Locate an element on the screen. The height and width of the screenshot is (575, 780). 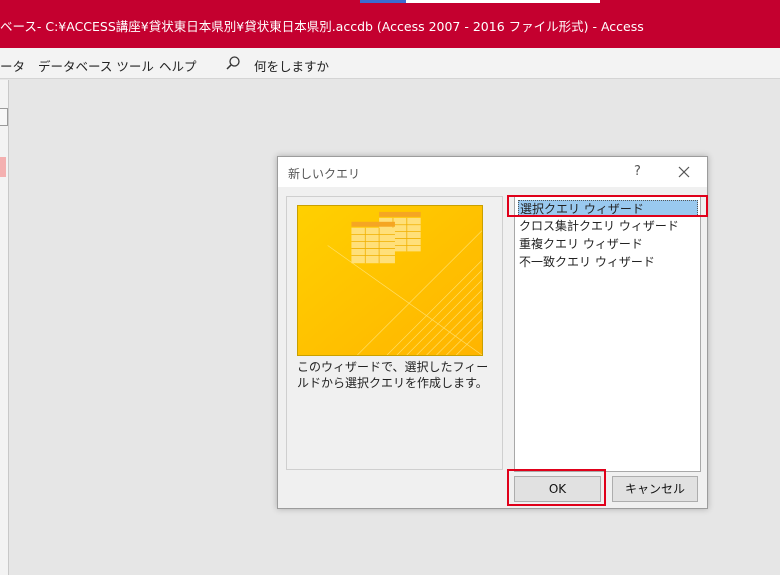
navigation-pane-selected-marker is located at coordinates (3, 167).